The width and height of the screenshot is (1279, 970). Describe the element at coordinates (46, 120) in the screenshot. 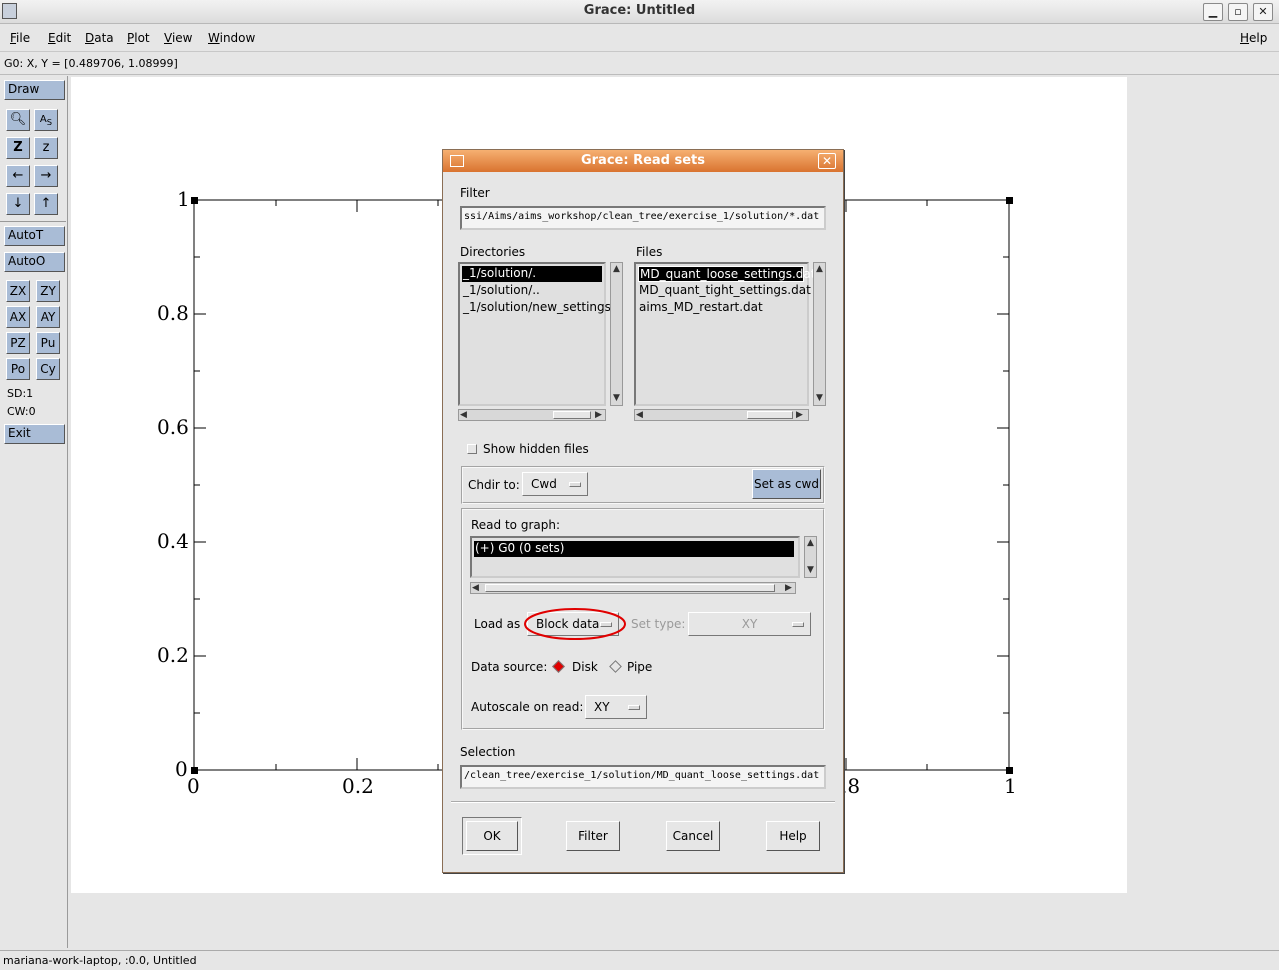

I see `text-tool-icon: AS` at that location.